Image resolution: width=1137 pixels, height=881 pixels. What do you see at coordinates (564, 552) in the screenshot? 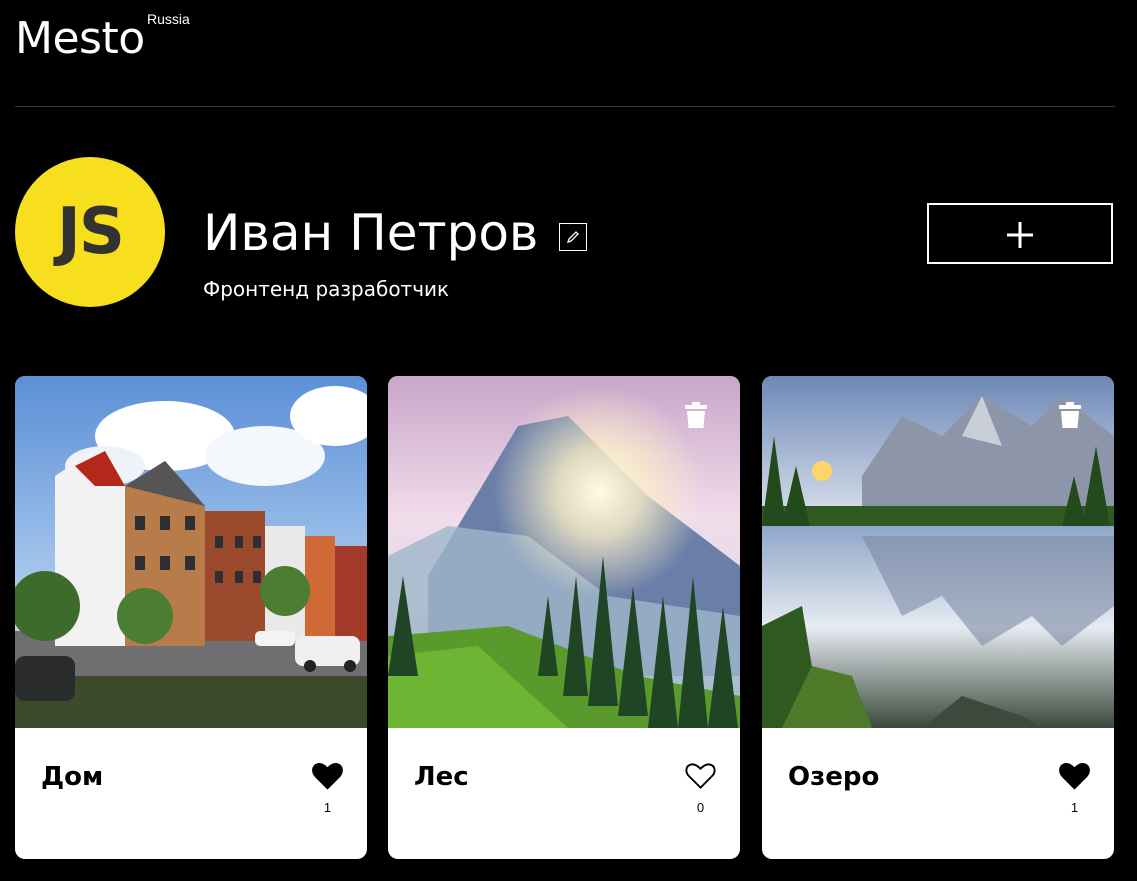
I see `card-image-forest` at bounding box center [564, 552].